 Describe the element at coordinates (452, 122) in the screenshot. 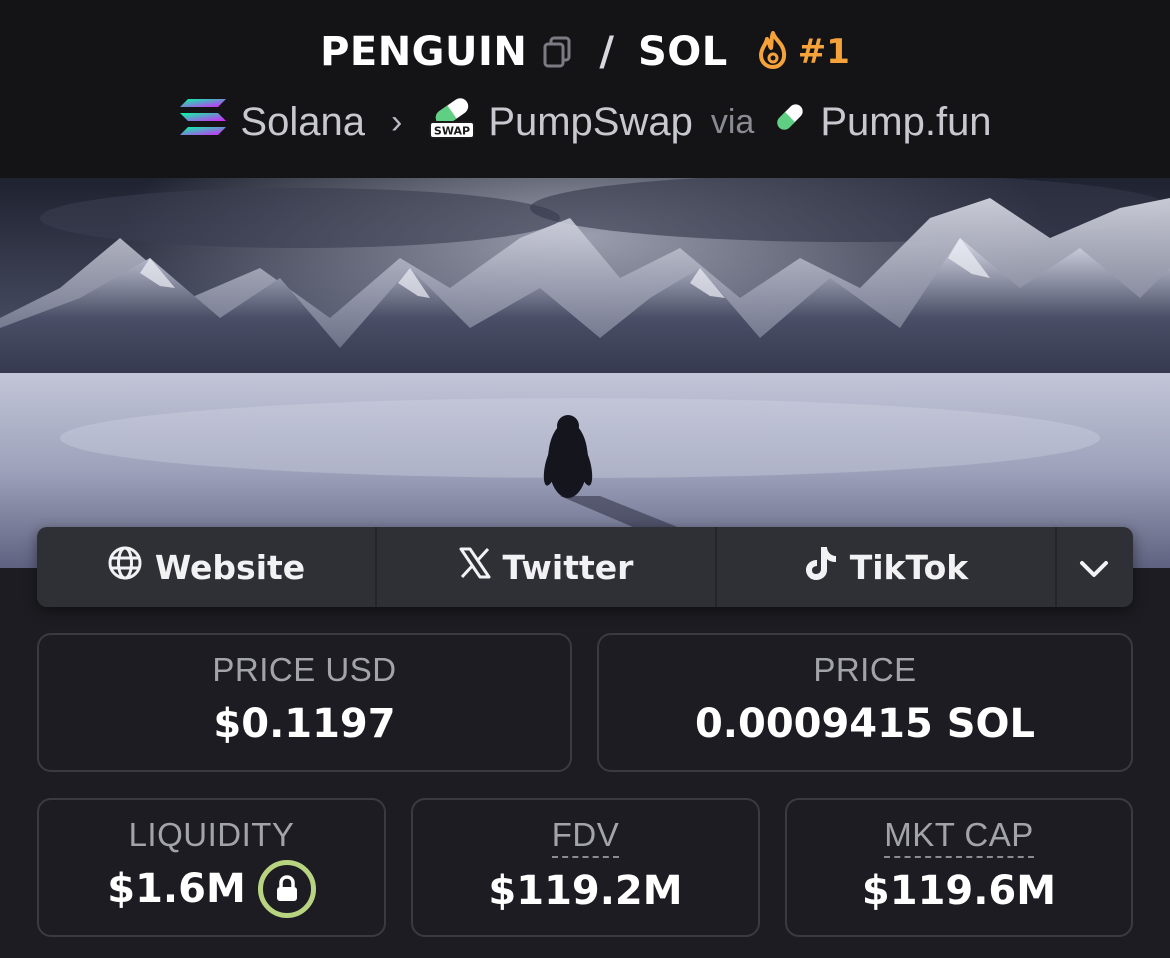

I see `pumpswap-icon: SWAP` at that location.